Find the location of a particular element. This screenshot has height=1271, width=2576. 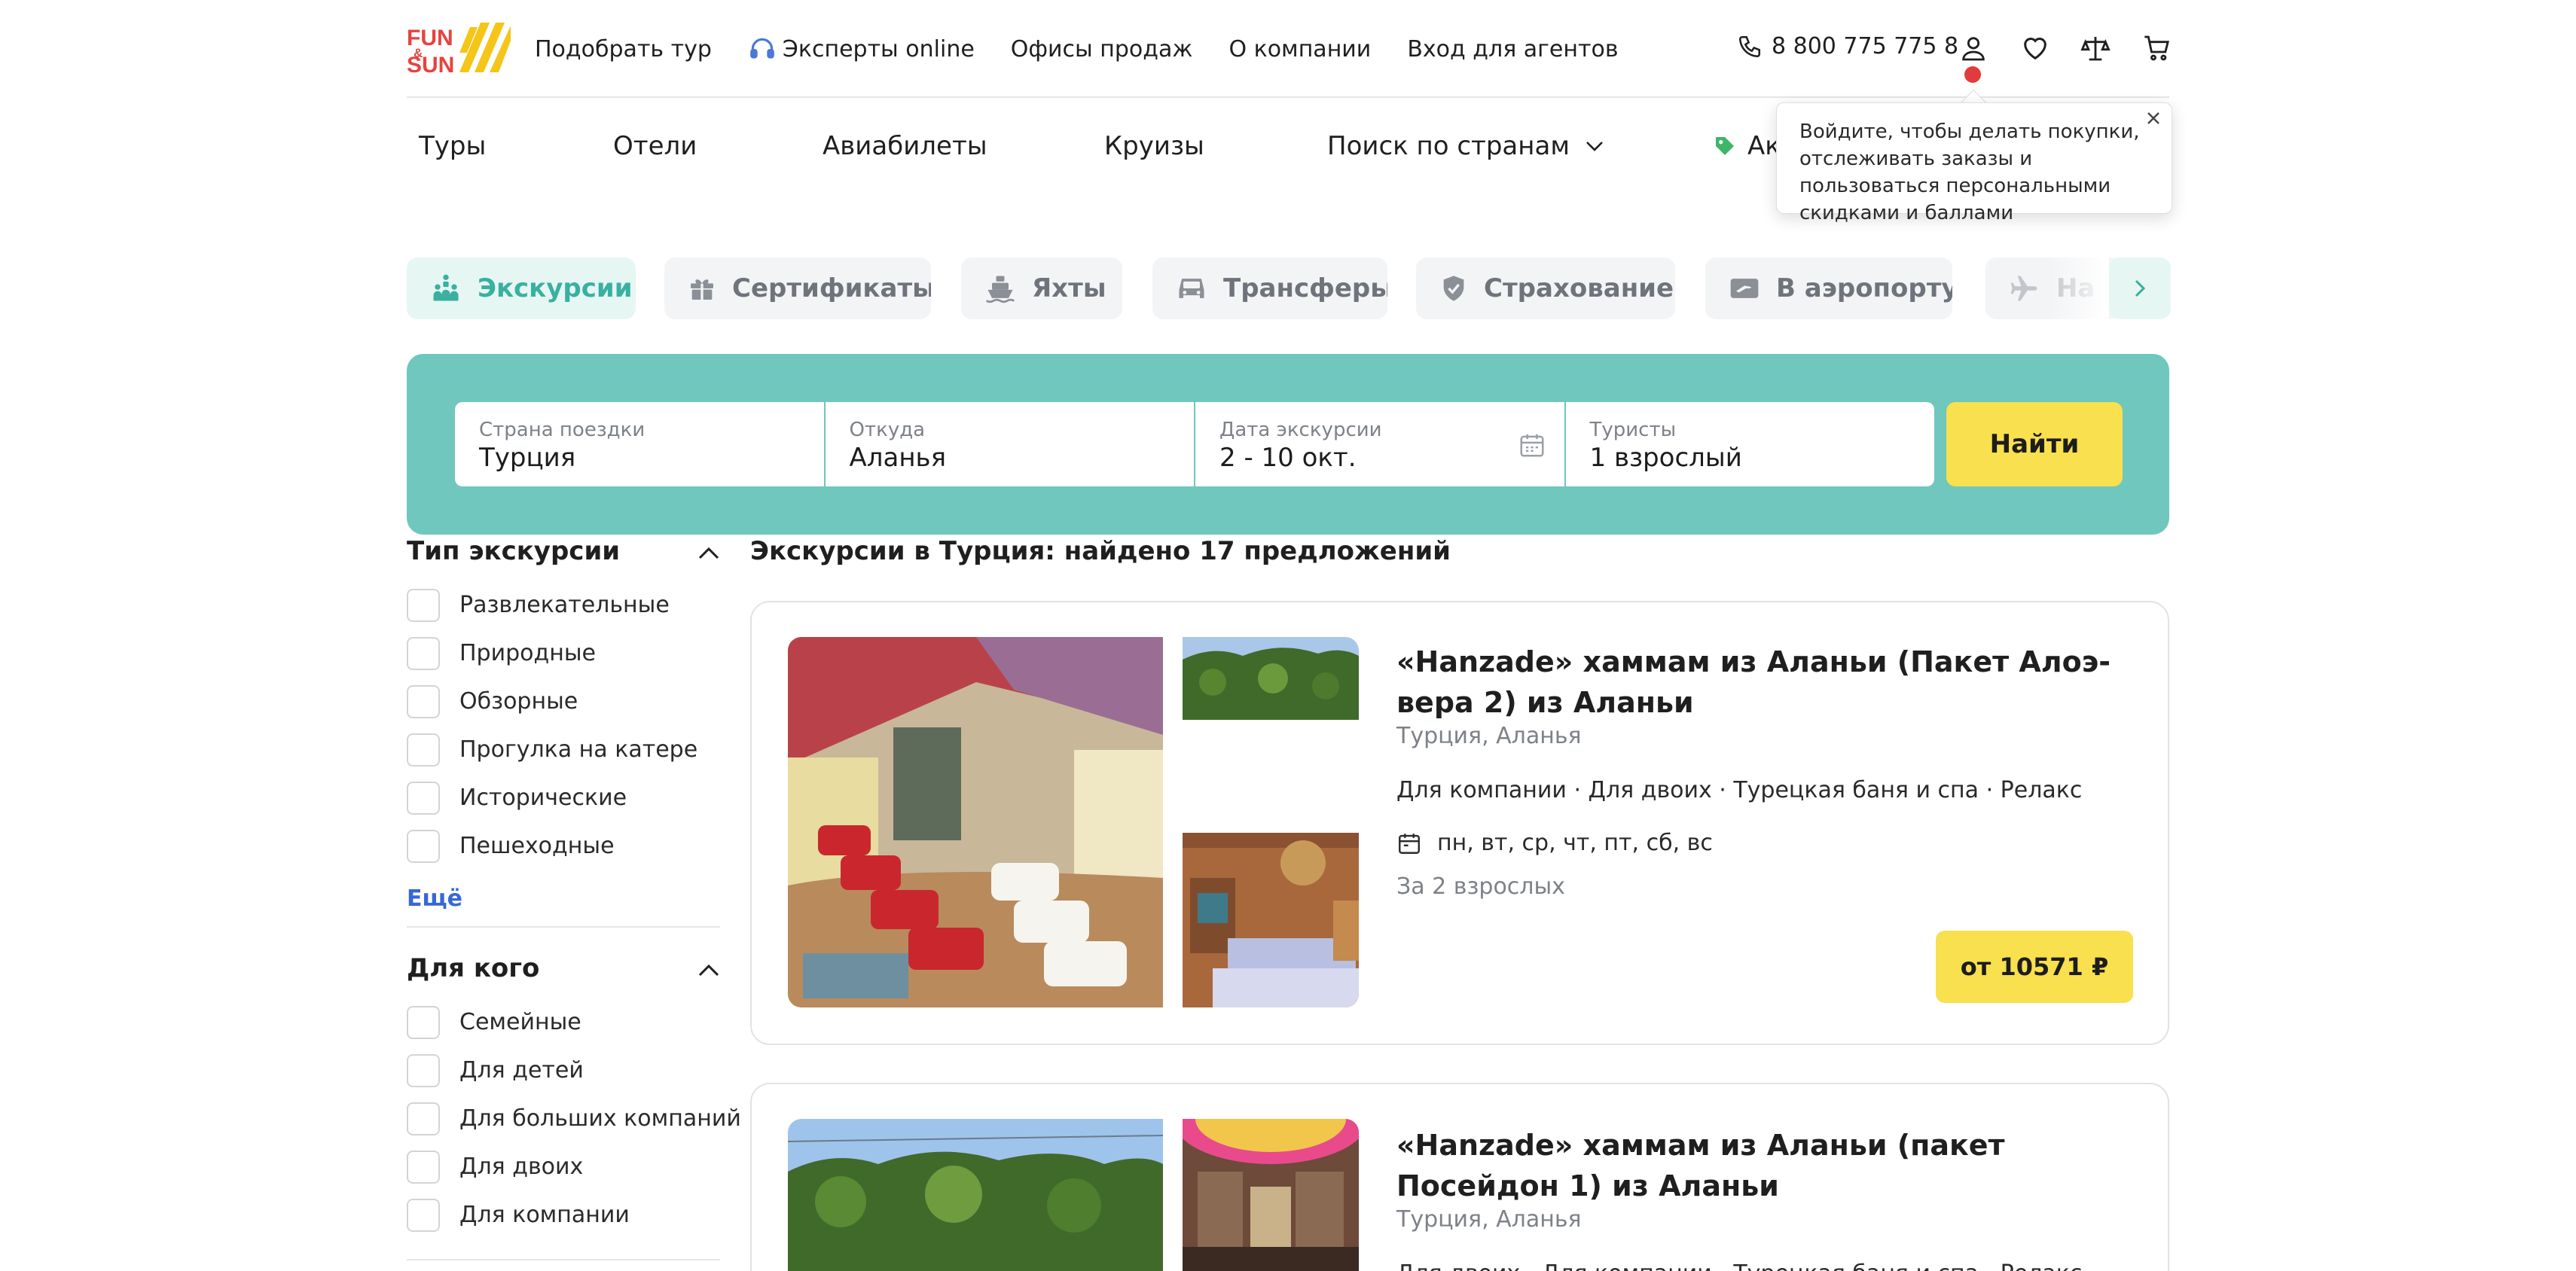

subnav-cruises: Круизы is located at coordinates (1154, 146).